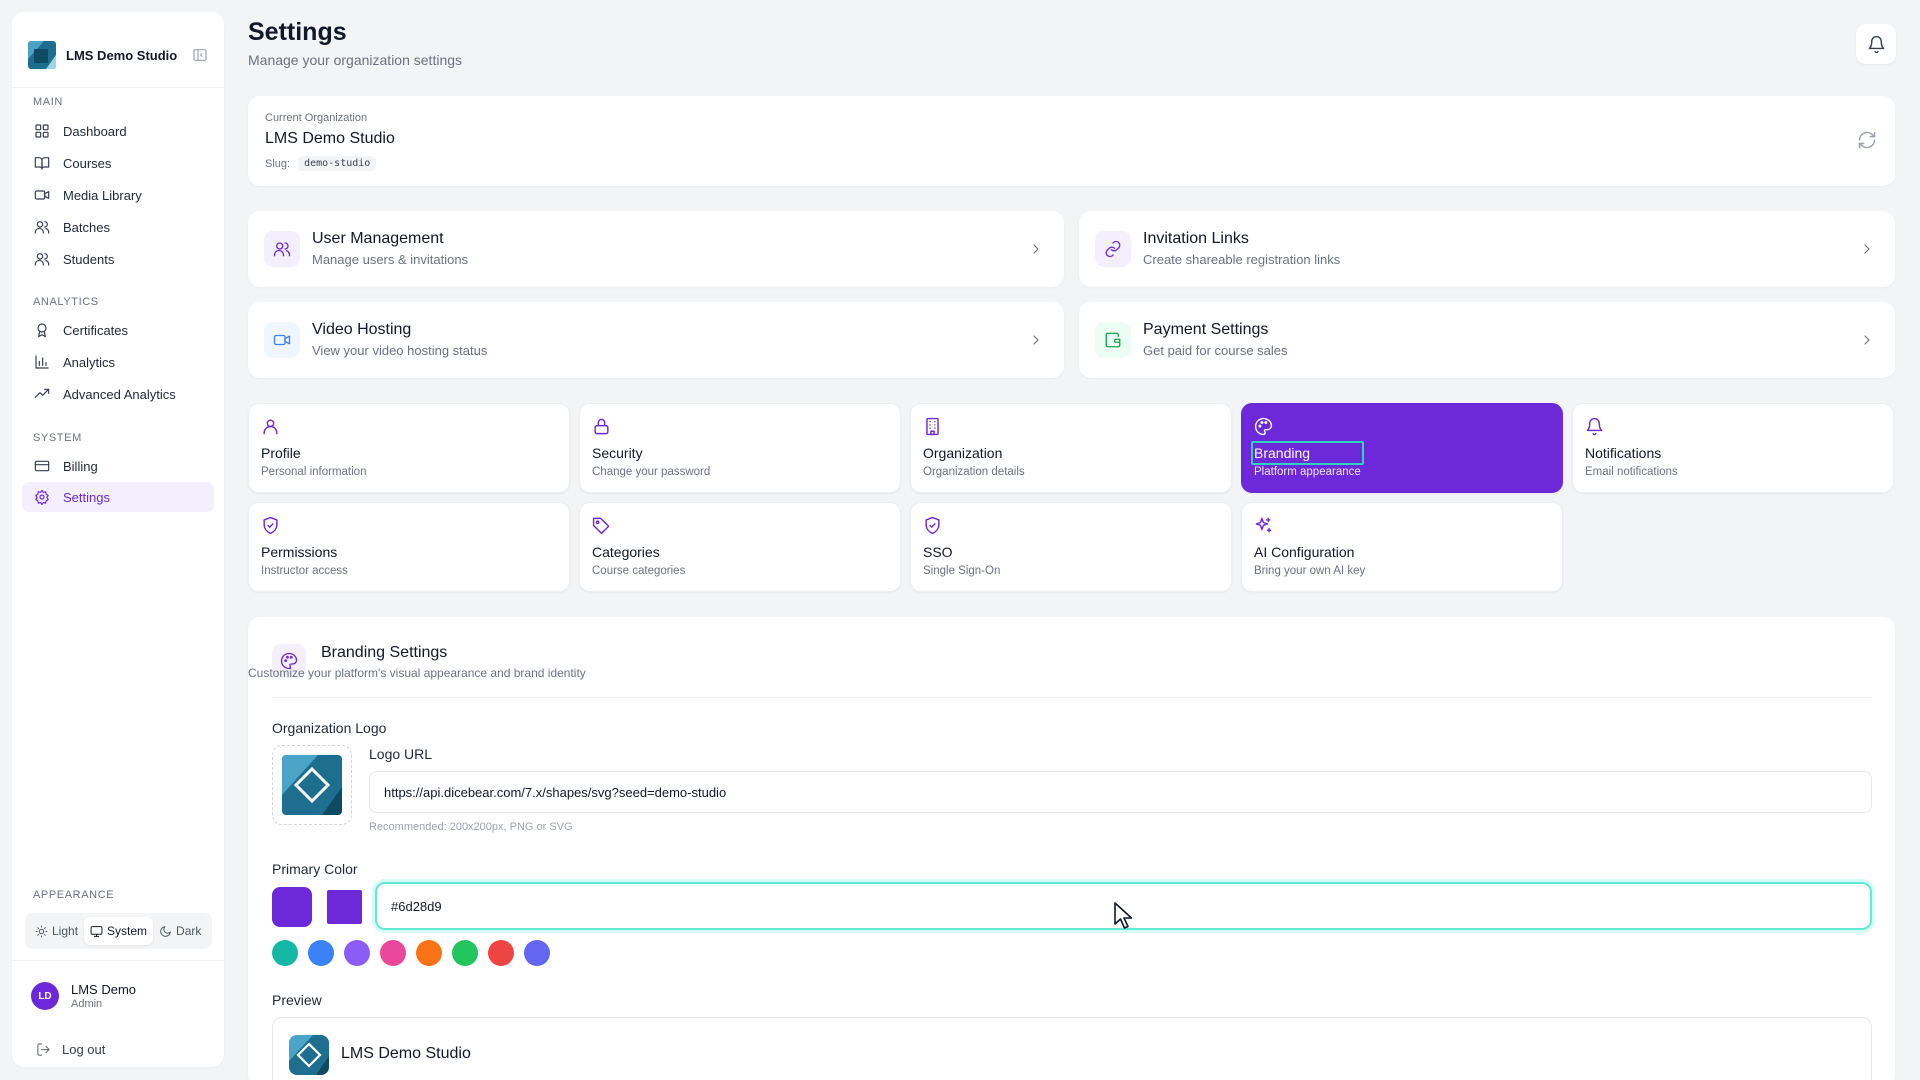 Image resolution: width=1920 pixels, height=1080 pixels. I want to click on quick-link-subtitle: View your video hosting status, so click(400, 350).